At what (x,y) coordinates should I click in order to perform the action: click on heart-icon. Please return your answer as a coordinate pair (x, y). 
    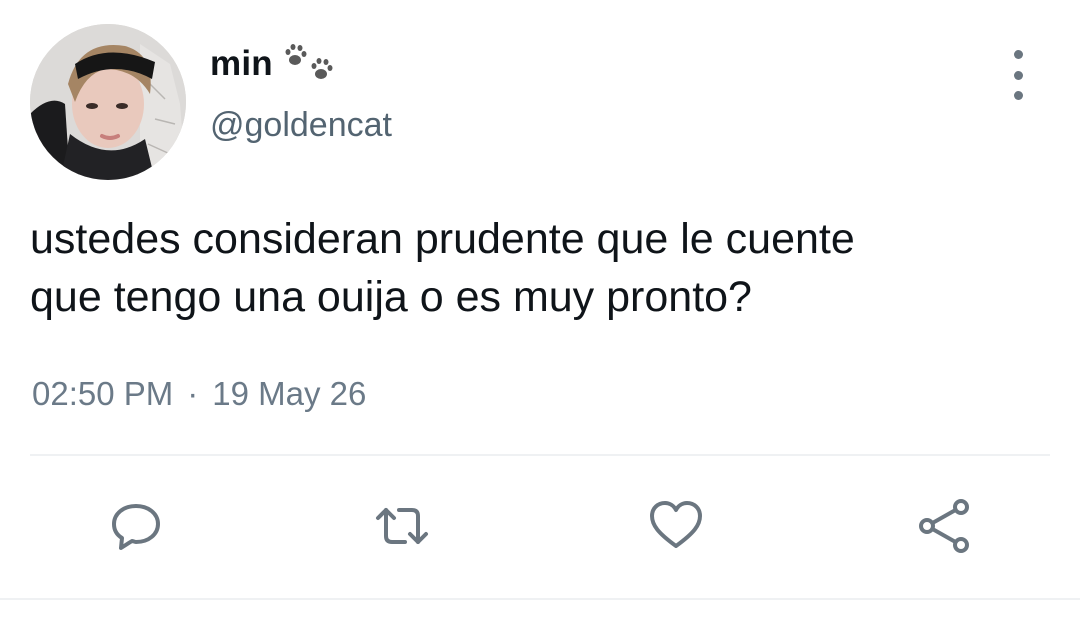
    Looking at the image, I should click on (676, 524).